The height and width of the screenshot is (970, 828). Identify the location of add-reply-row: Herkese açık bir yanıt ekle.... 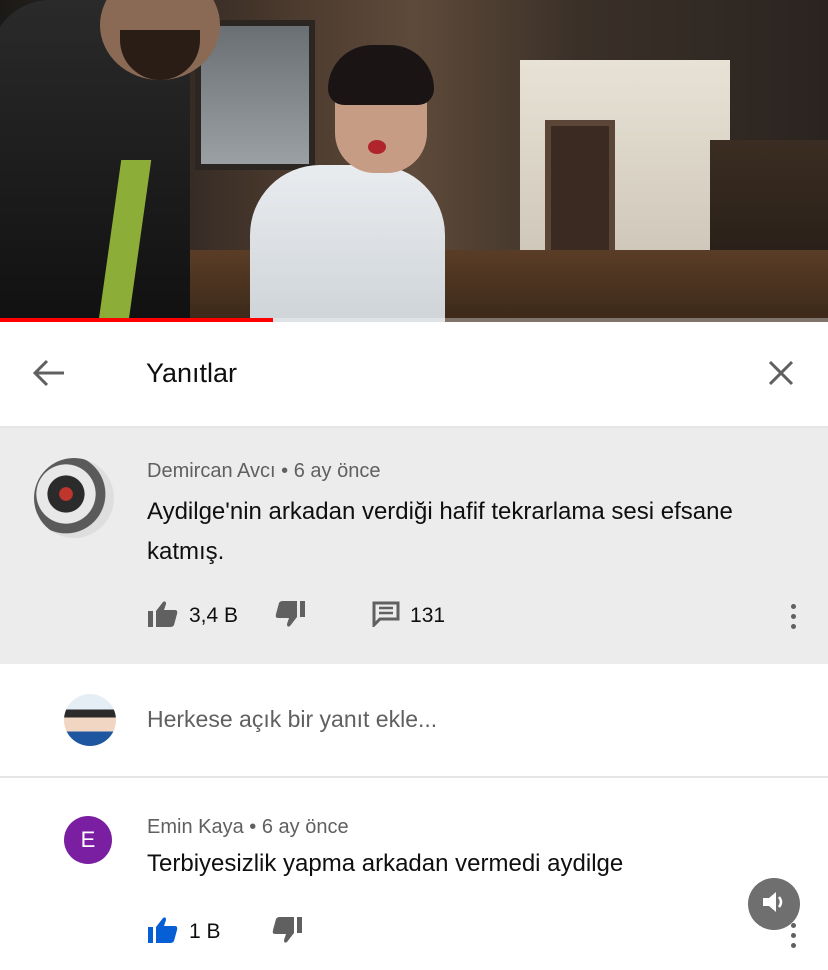
(414, 721).